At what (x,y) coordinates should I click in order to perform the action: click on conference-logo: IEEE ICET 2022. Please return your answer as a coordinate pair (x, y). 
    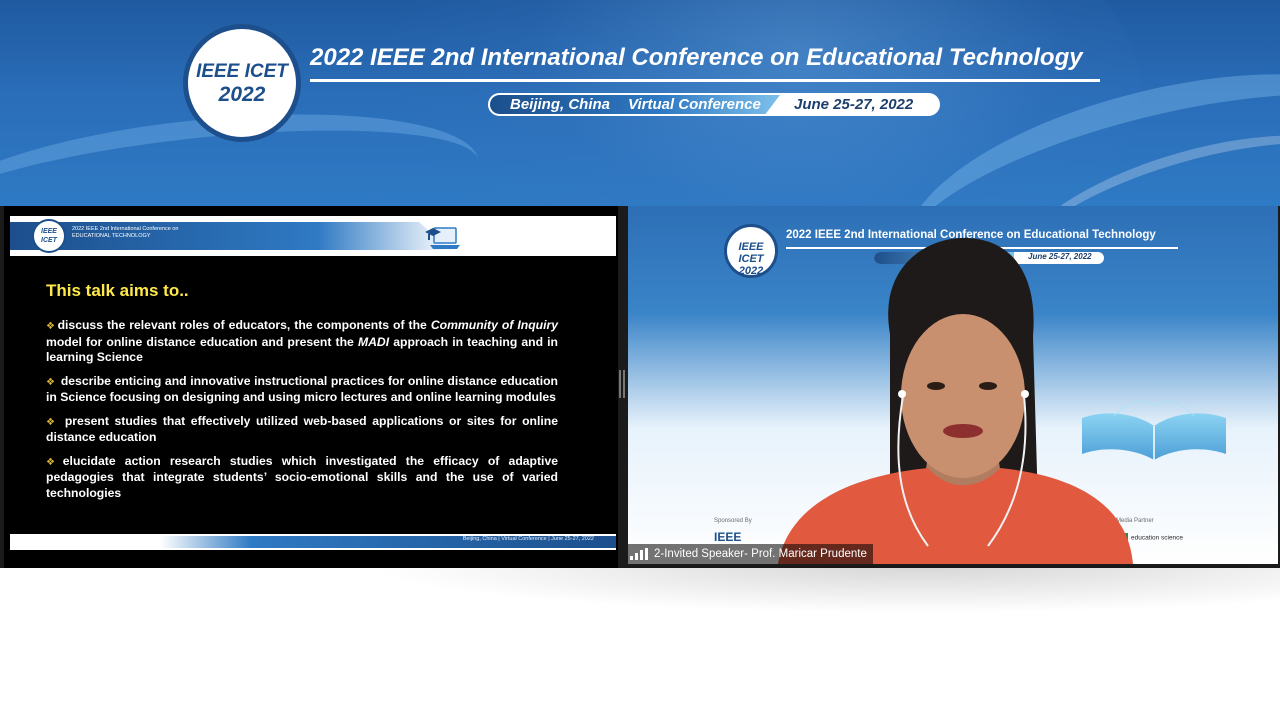
    Looking at the image, I should click on (242, 83).